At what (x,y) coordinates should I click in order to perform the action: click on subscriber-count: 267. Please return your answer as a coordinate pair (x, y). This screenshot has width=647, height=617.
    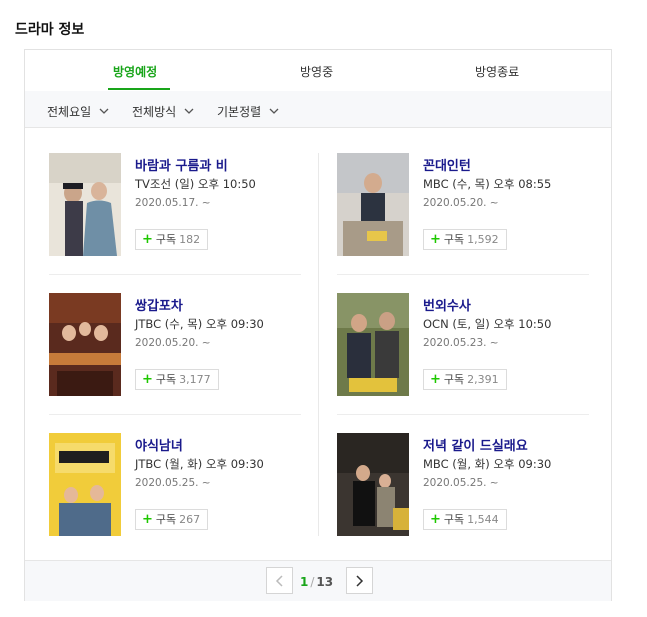
    Looking at the image, I should click on (190, 519).